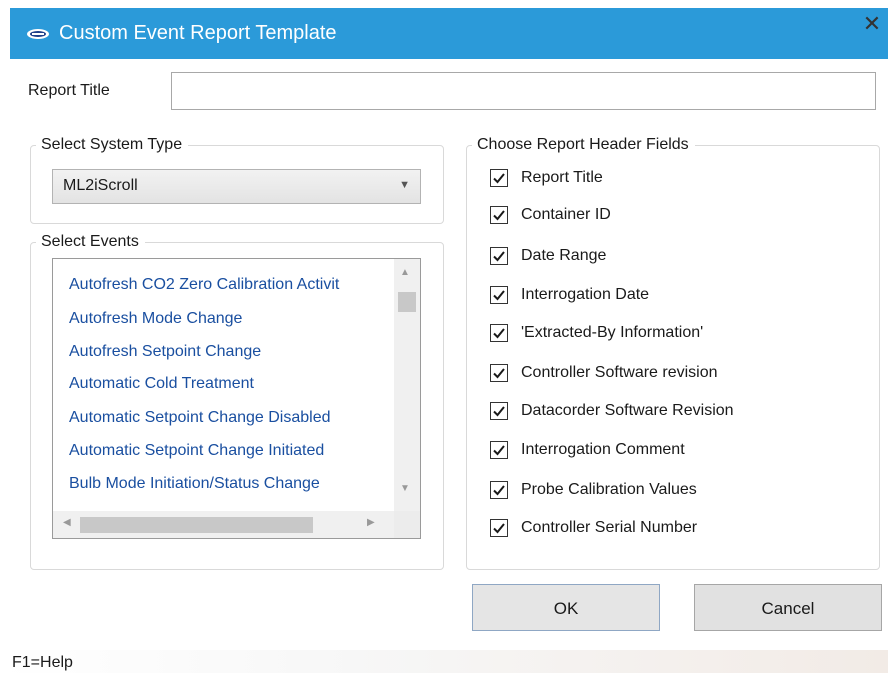 The image size is (888, 673). I want to click on scroll-right-icon: ▶, so click(371, 522).